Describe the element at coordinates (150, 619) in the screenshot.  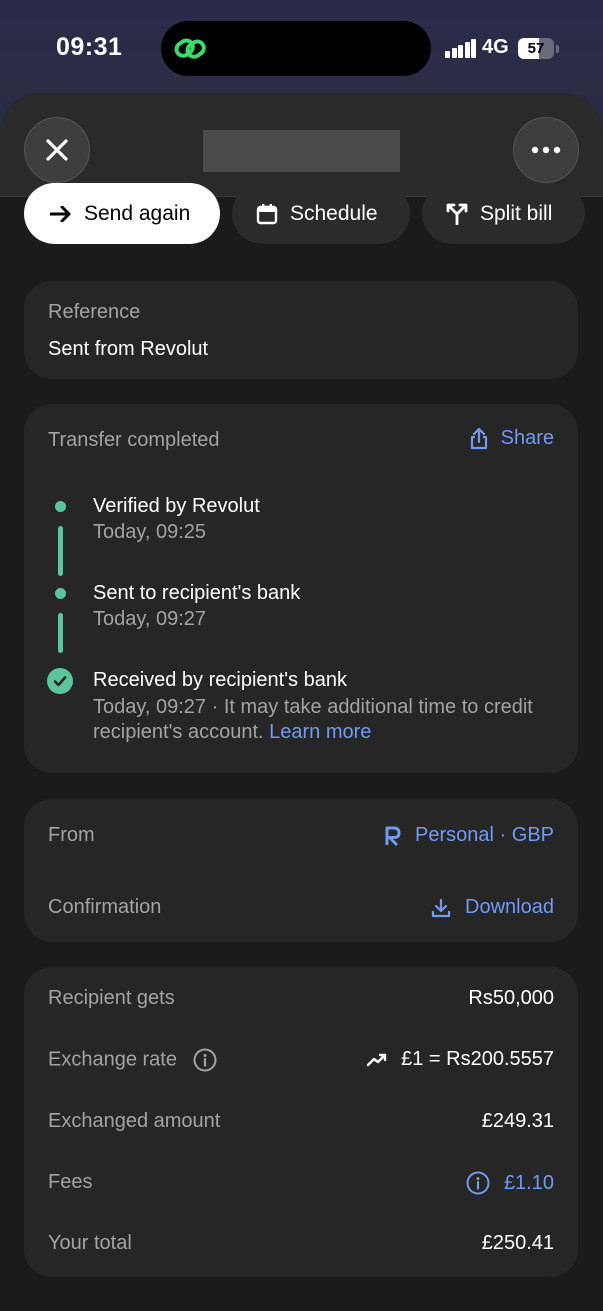
I see `step-time: Today, 09:27` at that location.